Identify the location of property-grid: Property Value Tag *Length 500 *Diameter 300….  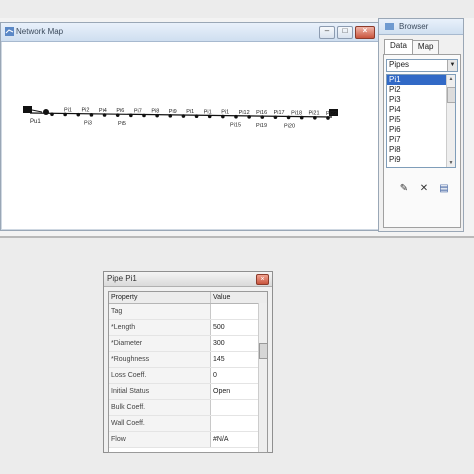
(188, 372).